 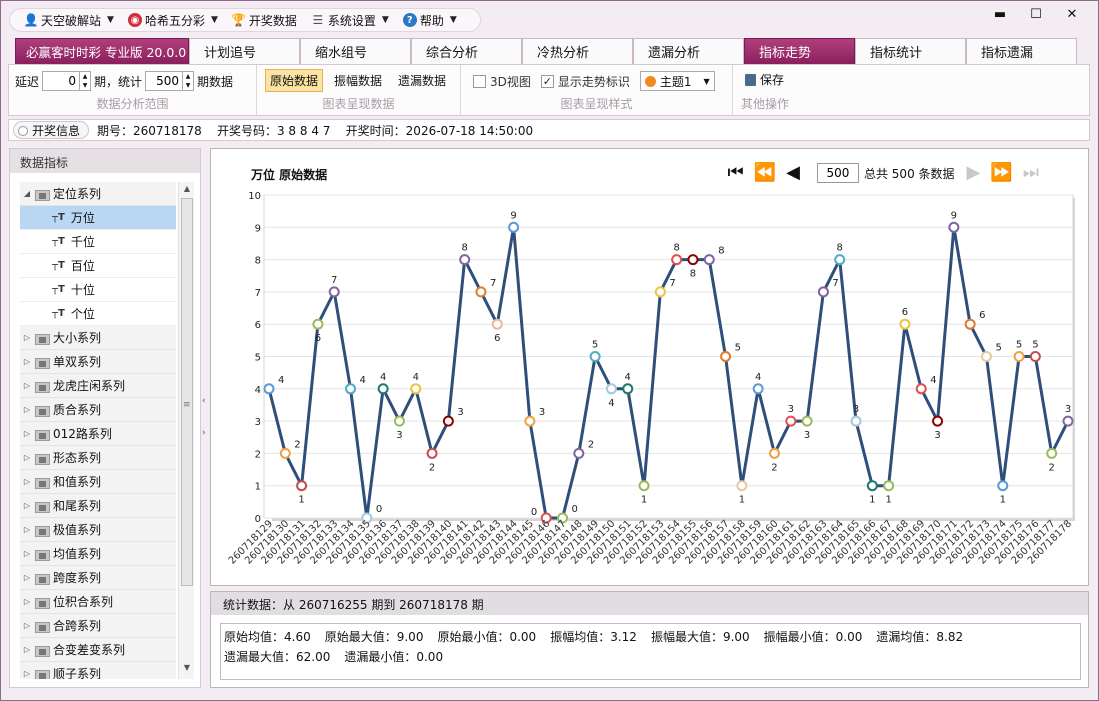 What do you see at coordinates (244, 51) in the screenshot?
I see `tab-1: 计划追号` at bounding box center [244, 51].